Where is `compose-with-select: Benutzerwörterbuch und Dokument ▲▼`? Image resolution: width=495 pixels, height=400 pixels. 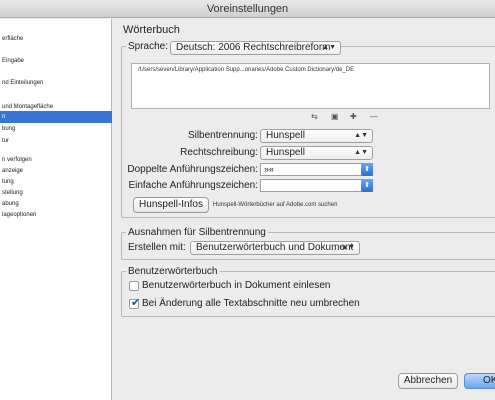 compose-with-select: Benutzerwörterbuch und Dokument ▲▼ is located at coordinates (275, 248).